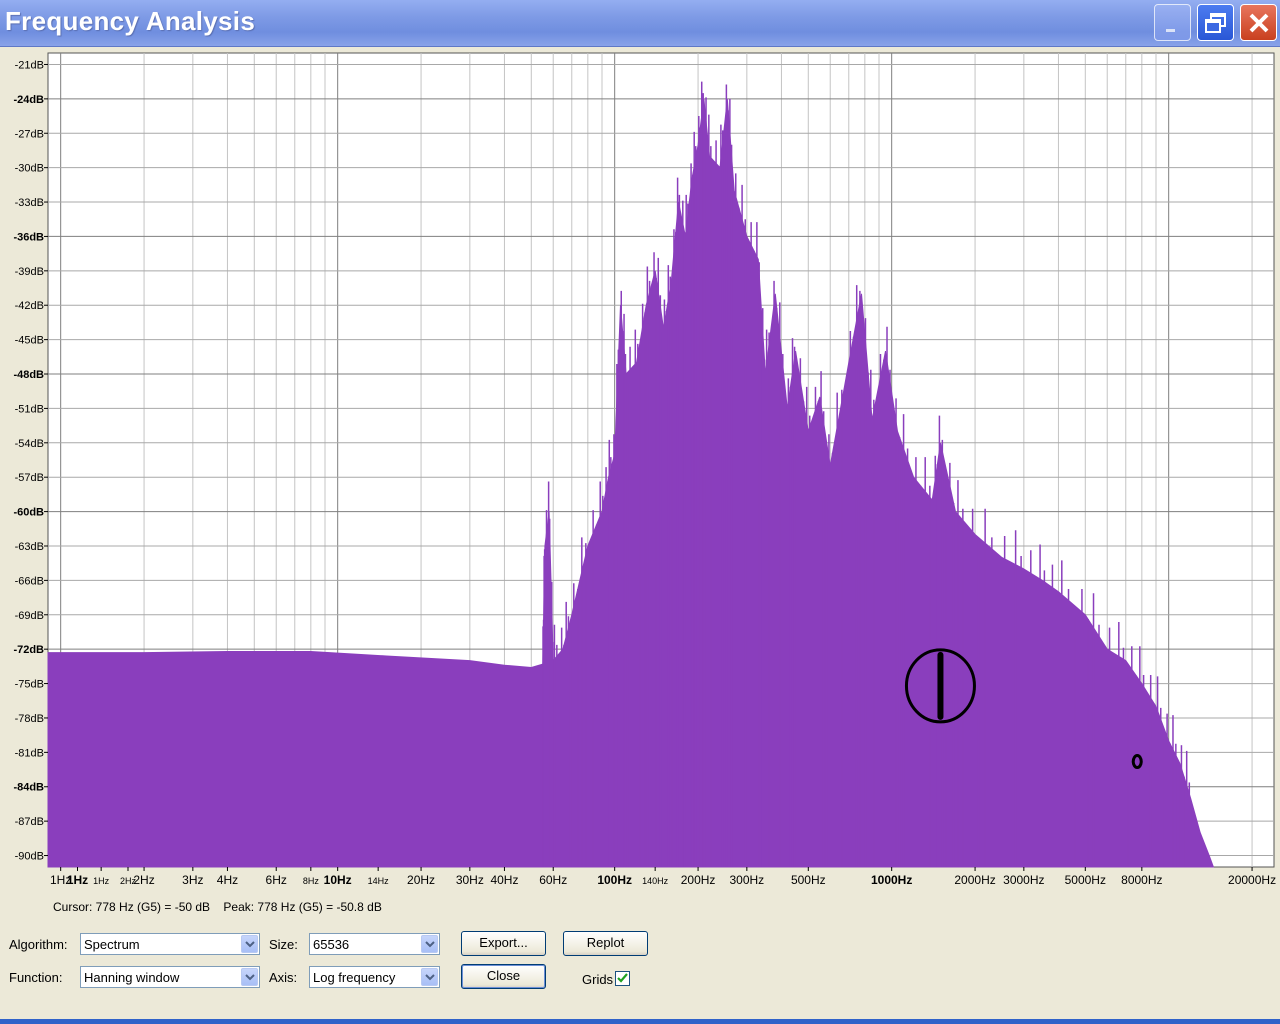  Describe the element at coordinates (29, 685) in the screenshot. I see `y-tick-label: -75dB` at that location.